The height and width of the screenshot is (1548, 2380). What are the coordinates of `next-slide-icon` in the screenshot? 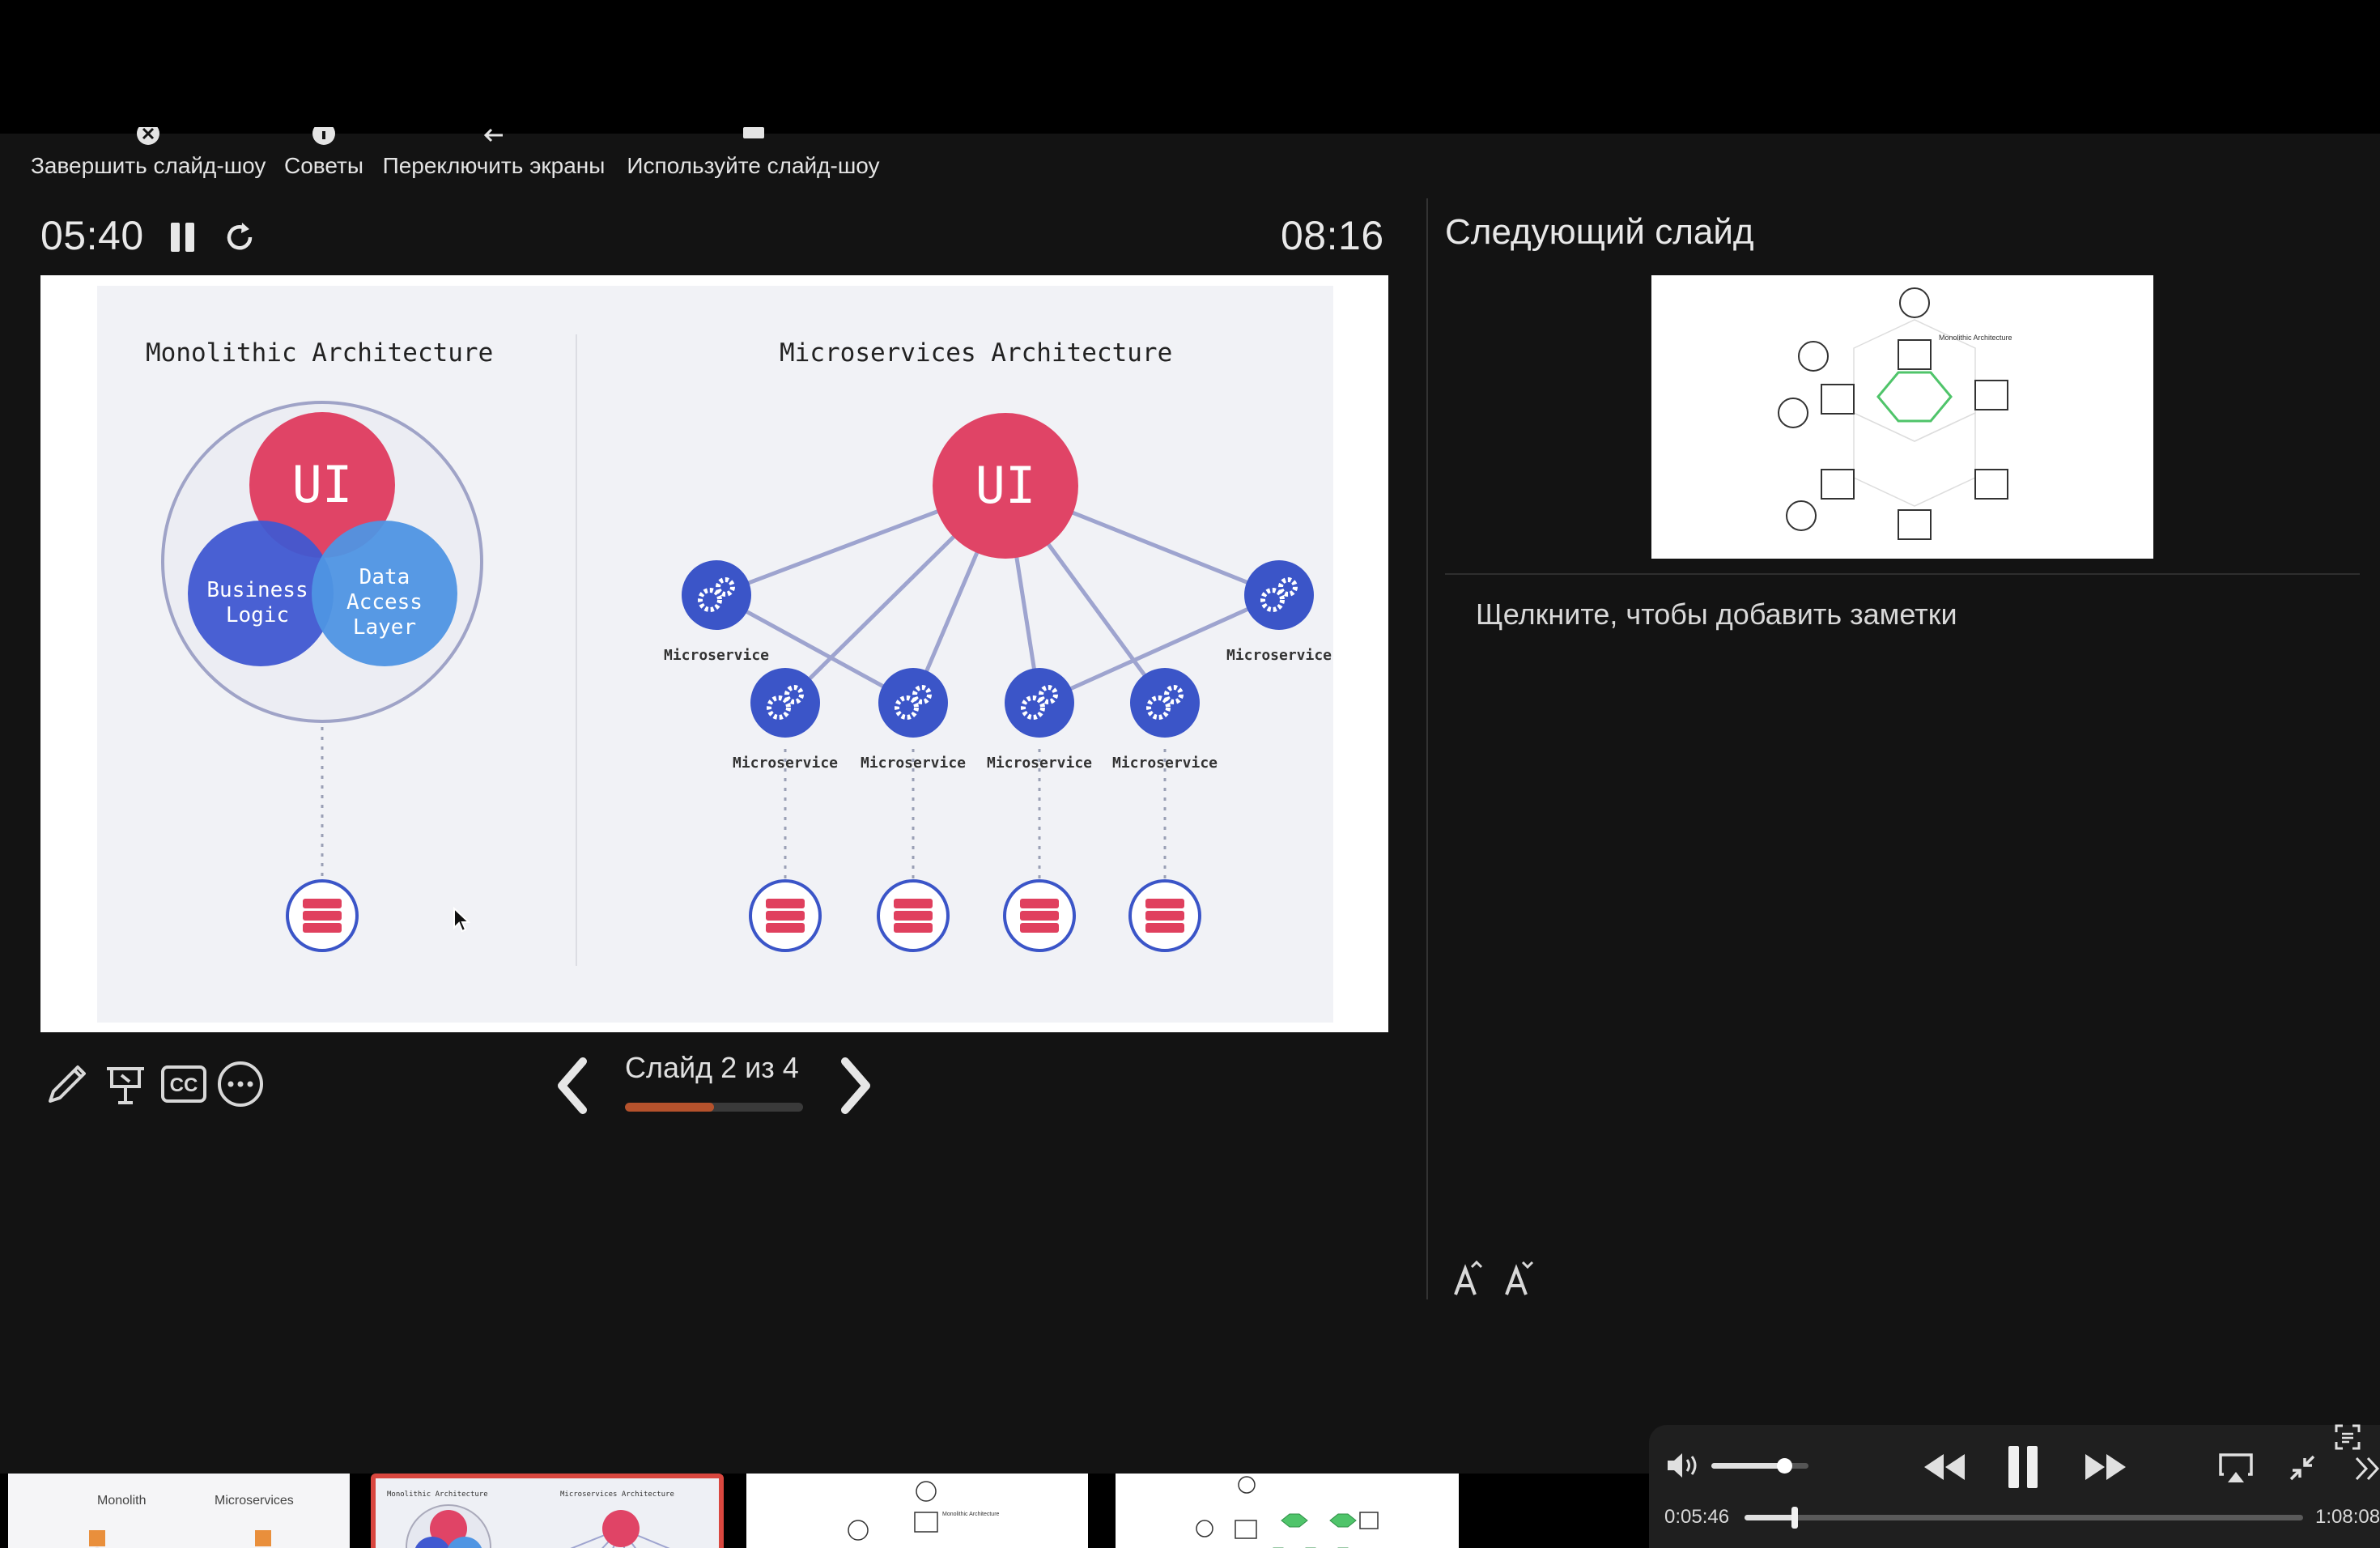 It's located at (855, 1086).